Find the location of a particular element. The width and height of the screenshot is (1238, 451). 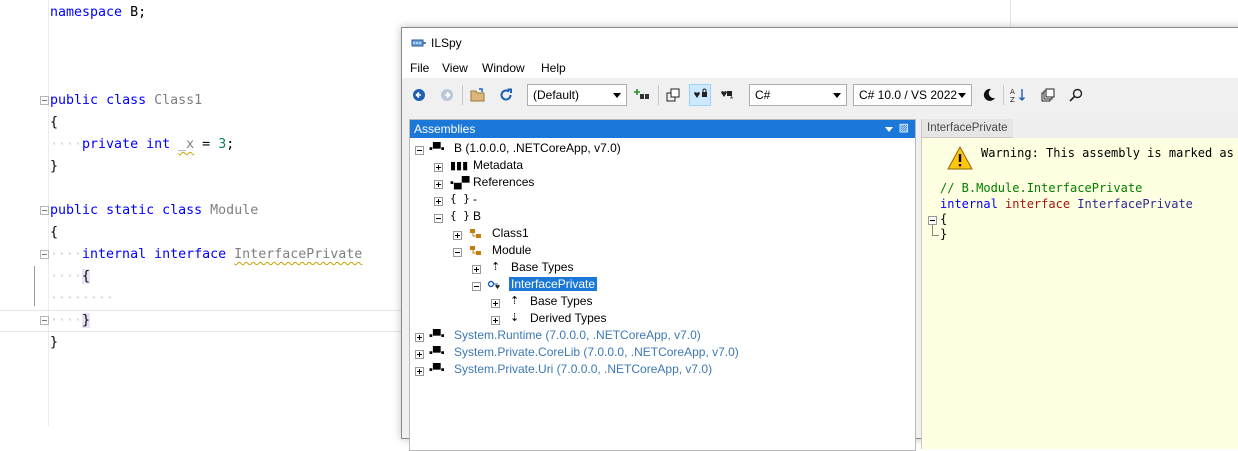

tree-node-interfaceprivate: InterfacePrivate is located at coordinates (660, 285).